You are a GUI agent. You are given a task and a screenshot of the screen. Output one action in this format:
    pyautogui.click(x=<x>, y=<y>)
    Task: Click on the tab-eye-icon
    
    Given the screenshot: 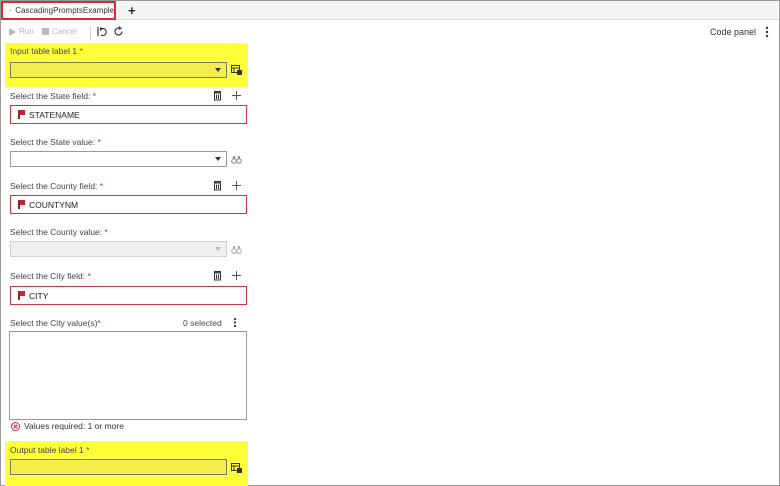 What is the action you would take?
    pyautogui.click(x=10, y=10)
    